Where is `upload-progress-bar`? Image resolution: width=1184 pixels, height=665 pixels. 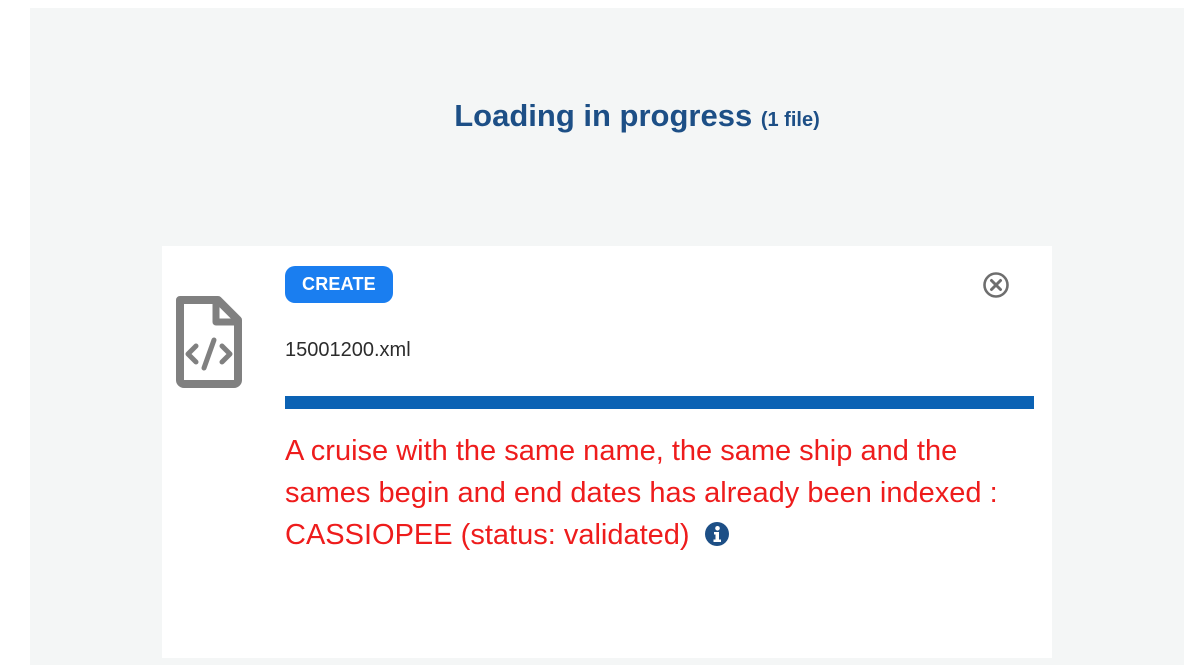
upload-progress-bar is located at coordinates (659, 402).